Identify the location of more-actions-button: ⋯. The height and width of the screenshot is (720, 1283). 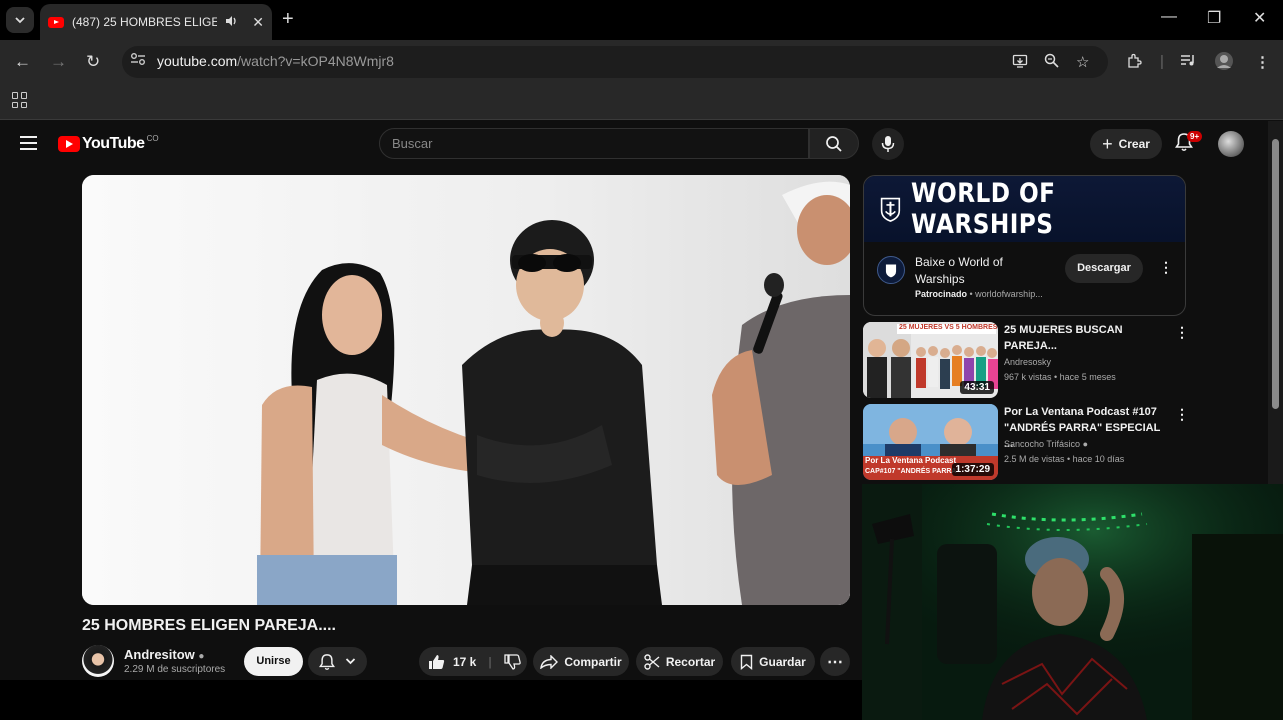
(835, 661).